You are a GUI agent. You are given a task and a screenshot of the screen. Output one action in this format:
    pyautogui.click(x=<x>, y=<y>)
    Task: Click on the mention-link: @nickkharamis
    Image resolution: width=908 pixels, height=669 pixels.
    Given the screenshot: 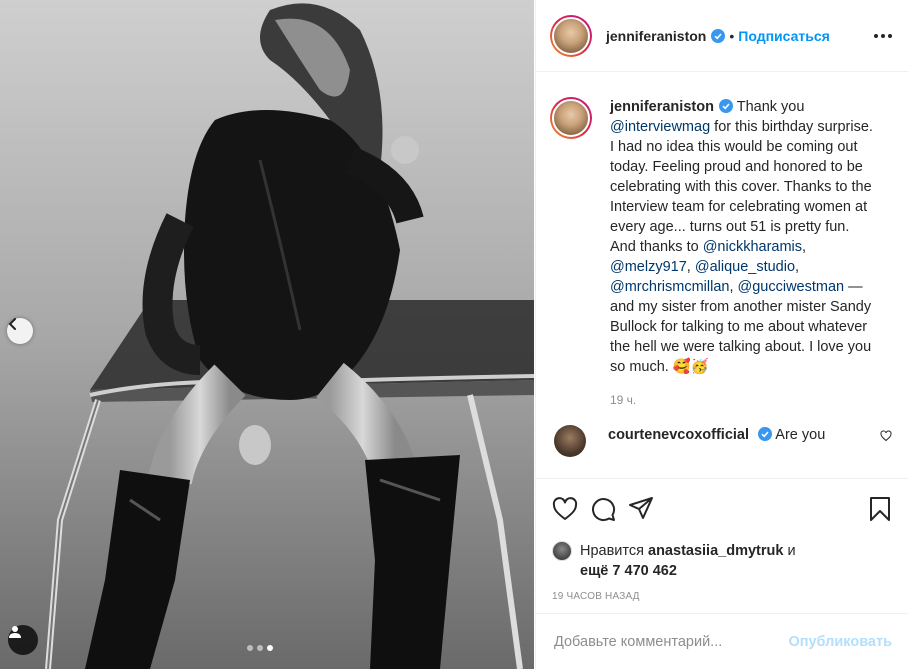 What is the action you would take?
    pyautogui.click(x=752, y=247)
    